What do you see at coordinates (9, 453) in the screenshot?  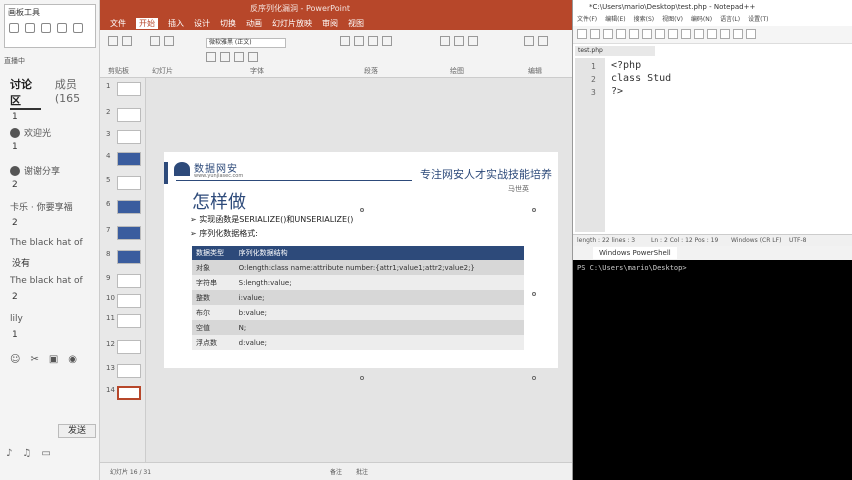 I see `mic-icon: ♪` at bounding box center [9, 453].